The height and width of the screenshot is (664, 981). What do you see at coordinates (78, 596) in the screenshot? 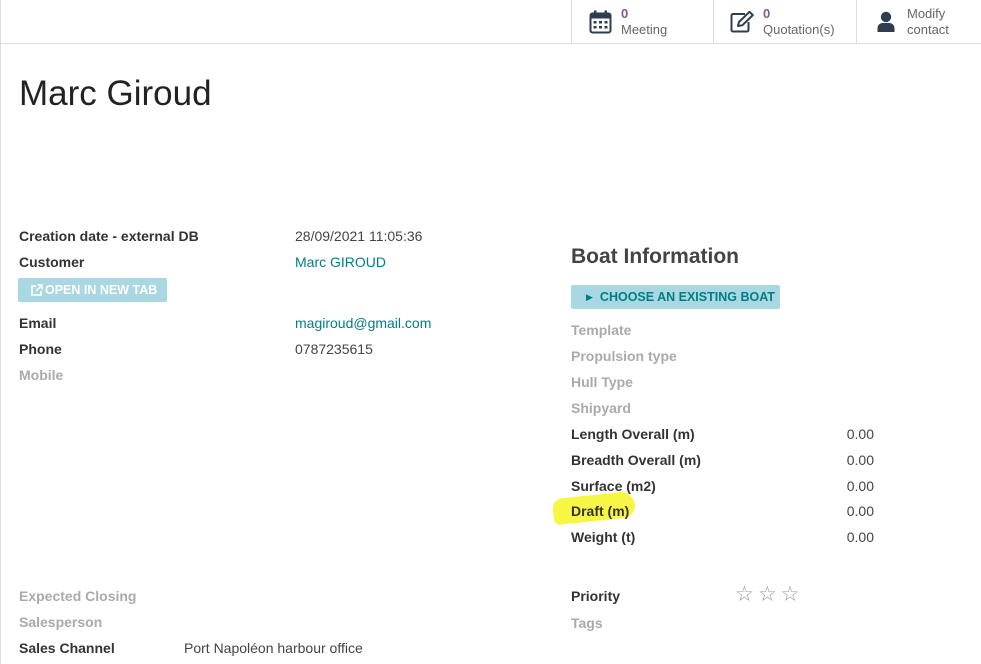
I see `expected-closing-label: Expected Closing` at bounding box center [78, 596].